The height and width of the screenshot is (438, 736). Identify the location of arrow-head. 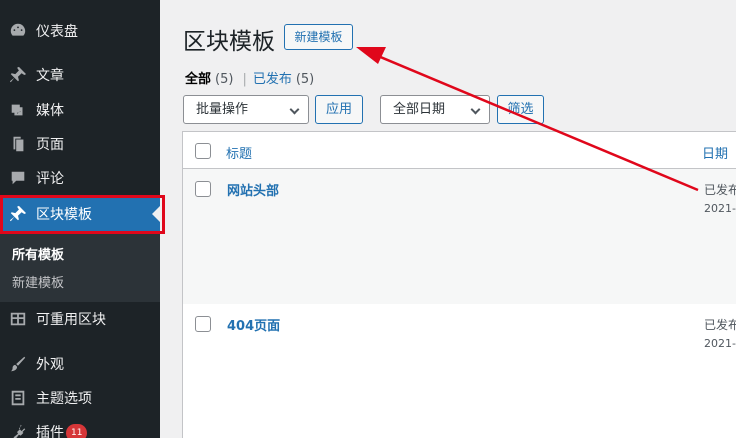
(371, 55).